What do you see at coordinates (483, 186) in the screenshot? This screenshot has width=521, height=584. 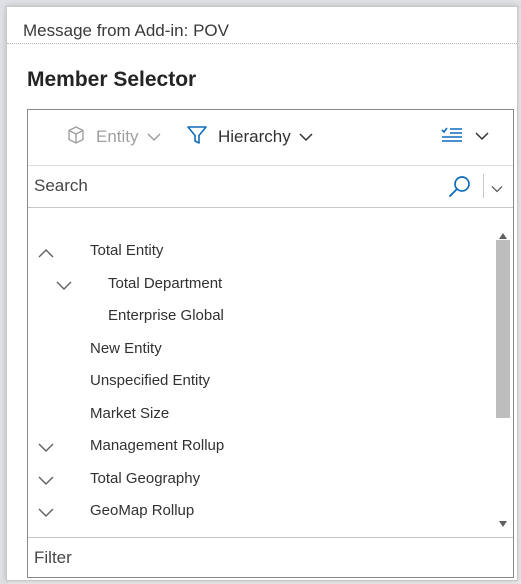 I see `search-divider` at bounding box center [483, 186].